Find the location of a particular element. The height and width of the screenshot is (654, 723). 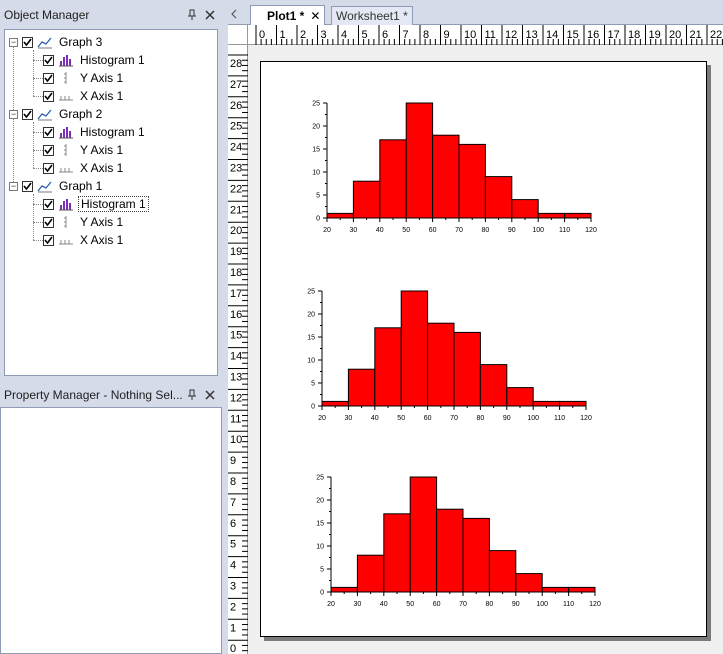

tree-item-graph-1: − Graph 1 is located at coordinates (56, 186).